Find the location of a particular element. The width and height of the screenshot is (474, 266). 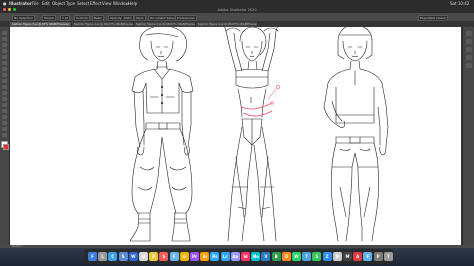

preferences-button: Preferences is located at coordinates (186, 18).